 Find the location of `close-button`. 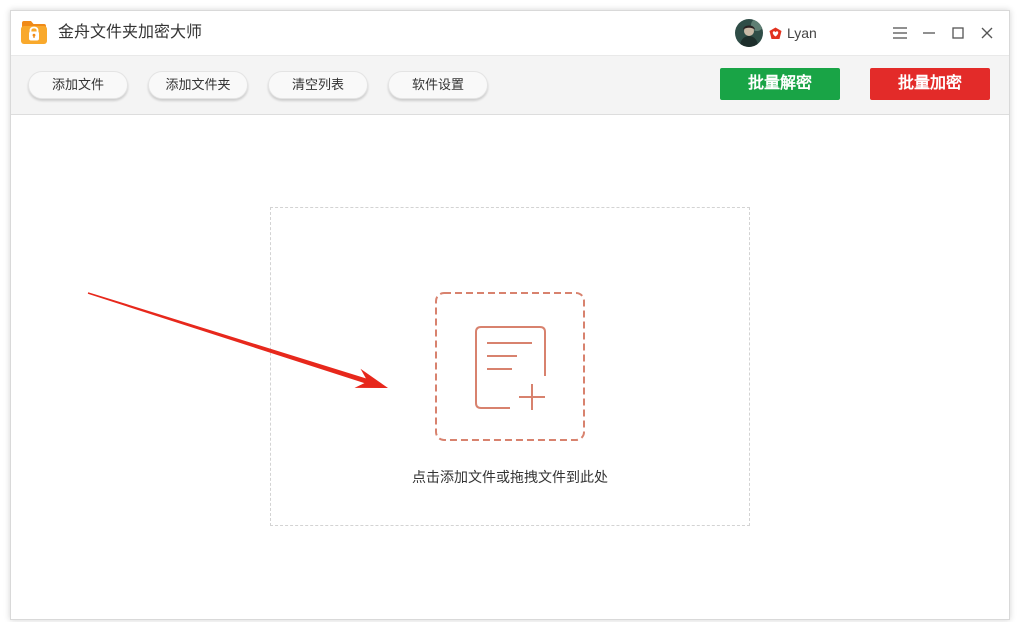

close-button is located at coordinates (987, 33).